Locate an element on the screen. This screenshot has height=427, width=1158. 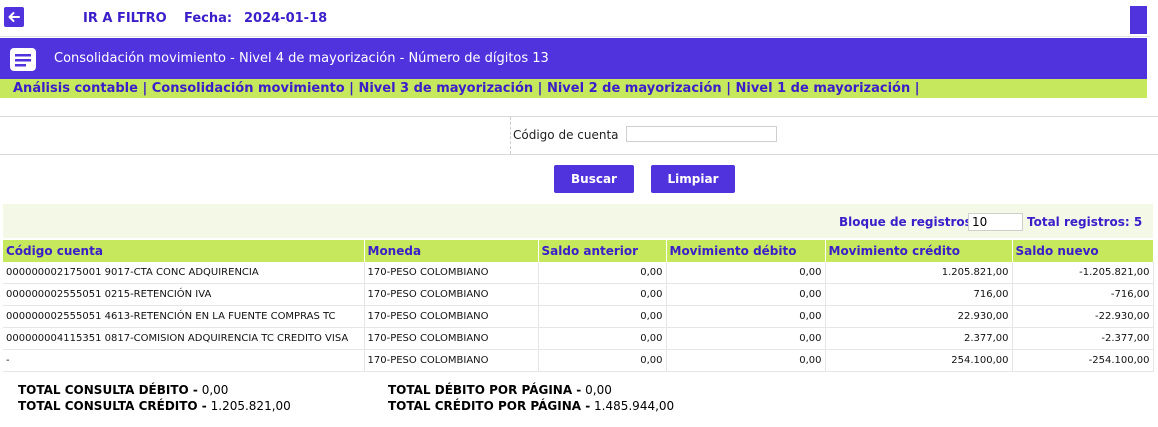
cell-movimiento-credito: 22.930,00 is located at coordinates (919, 316).